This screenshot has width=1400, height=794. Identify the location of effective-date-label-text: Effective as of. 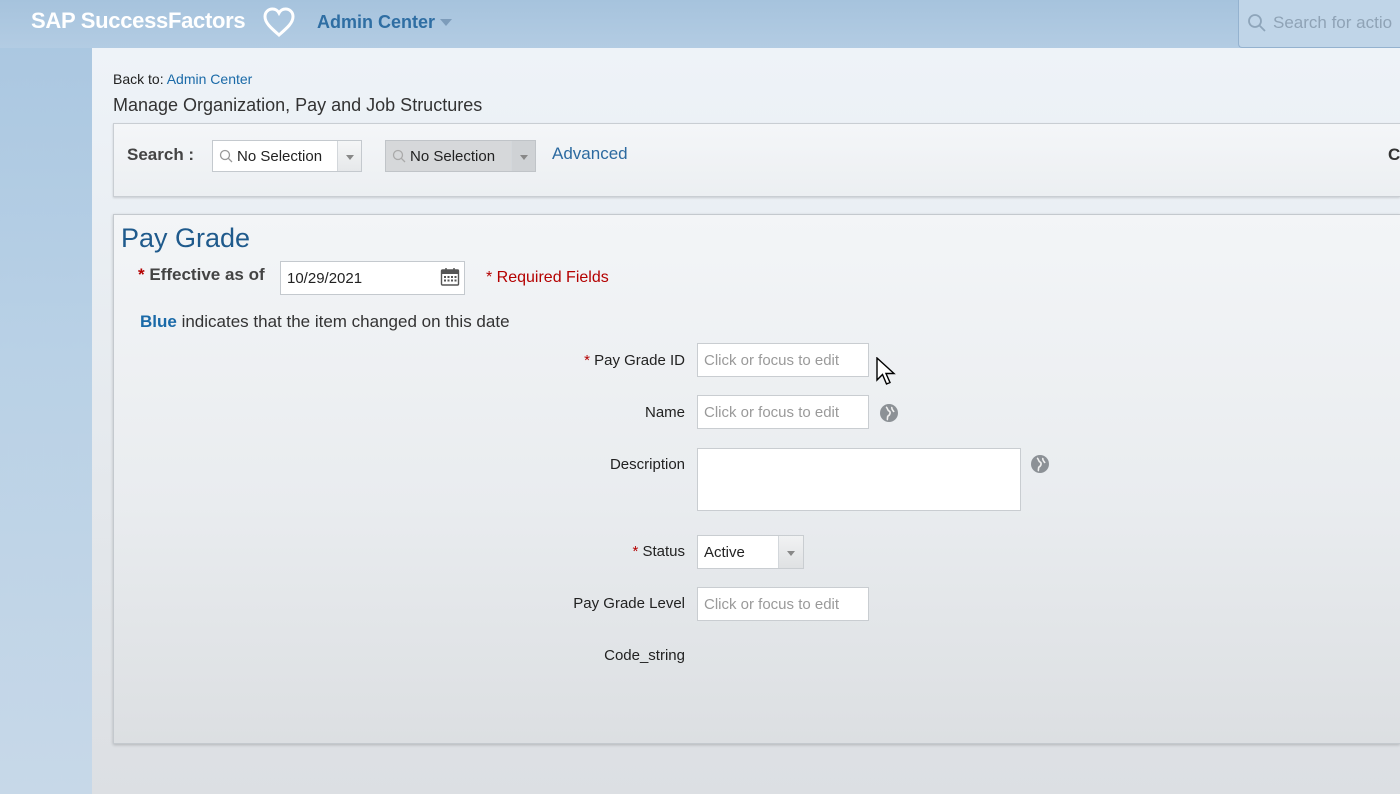
(207, 274).